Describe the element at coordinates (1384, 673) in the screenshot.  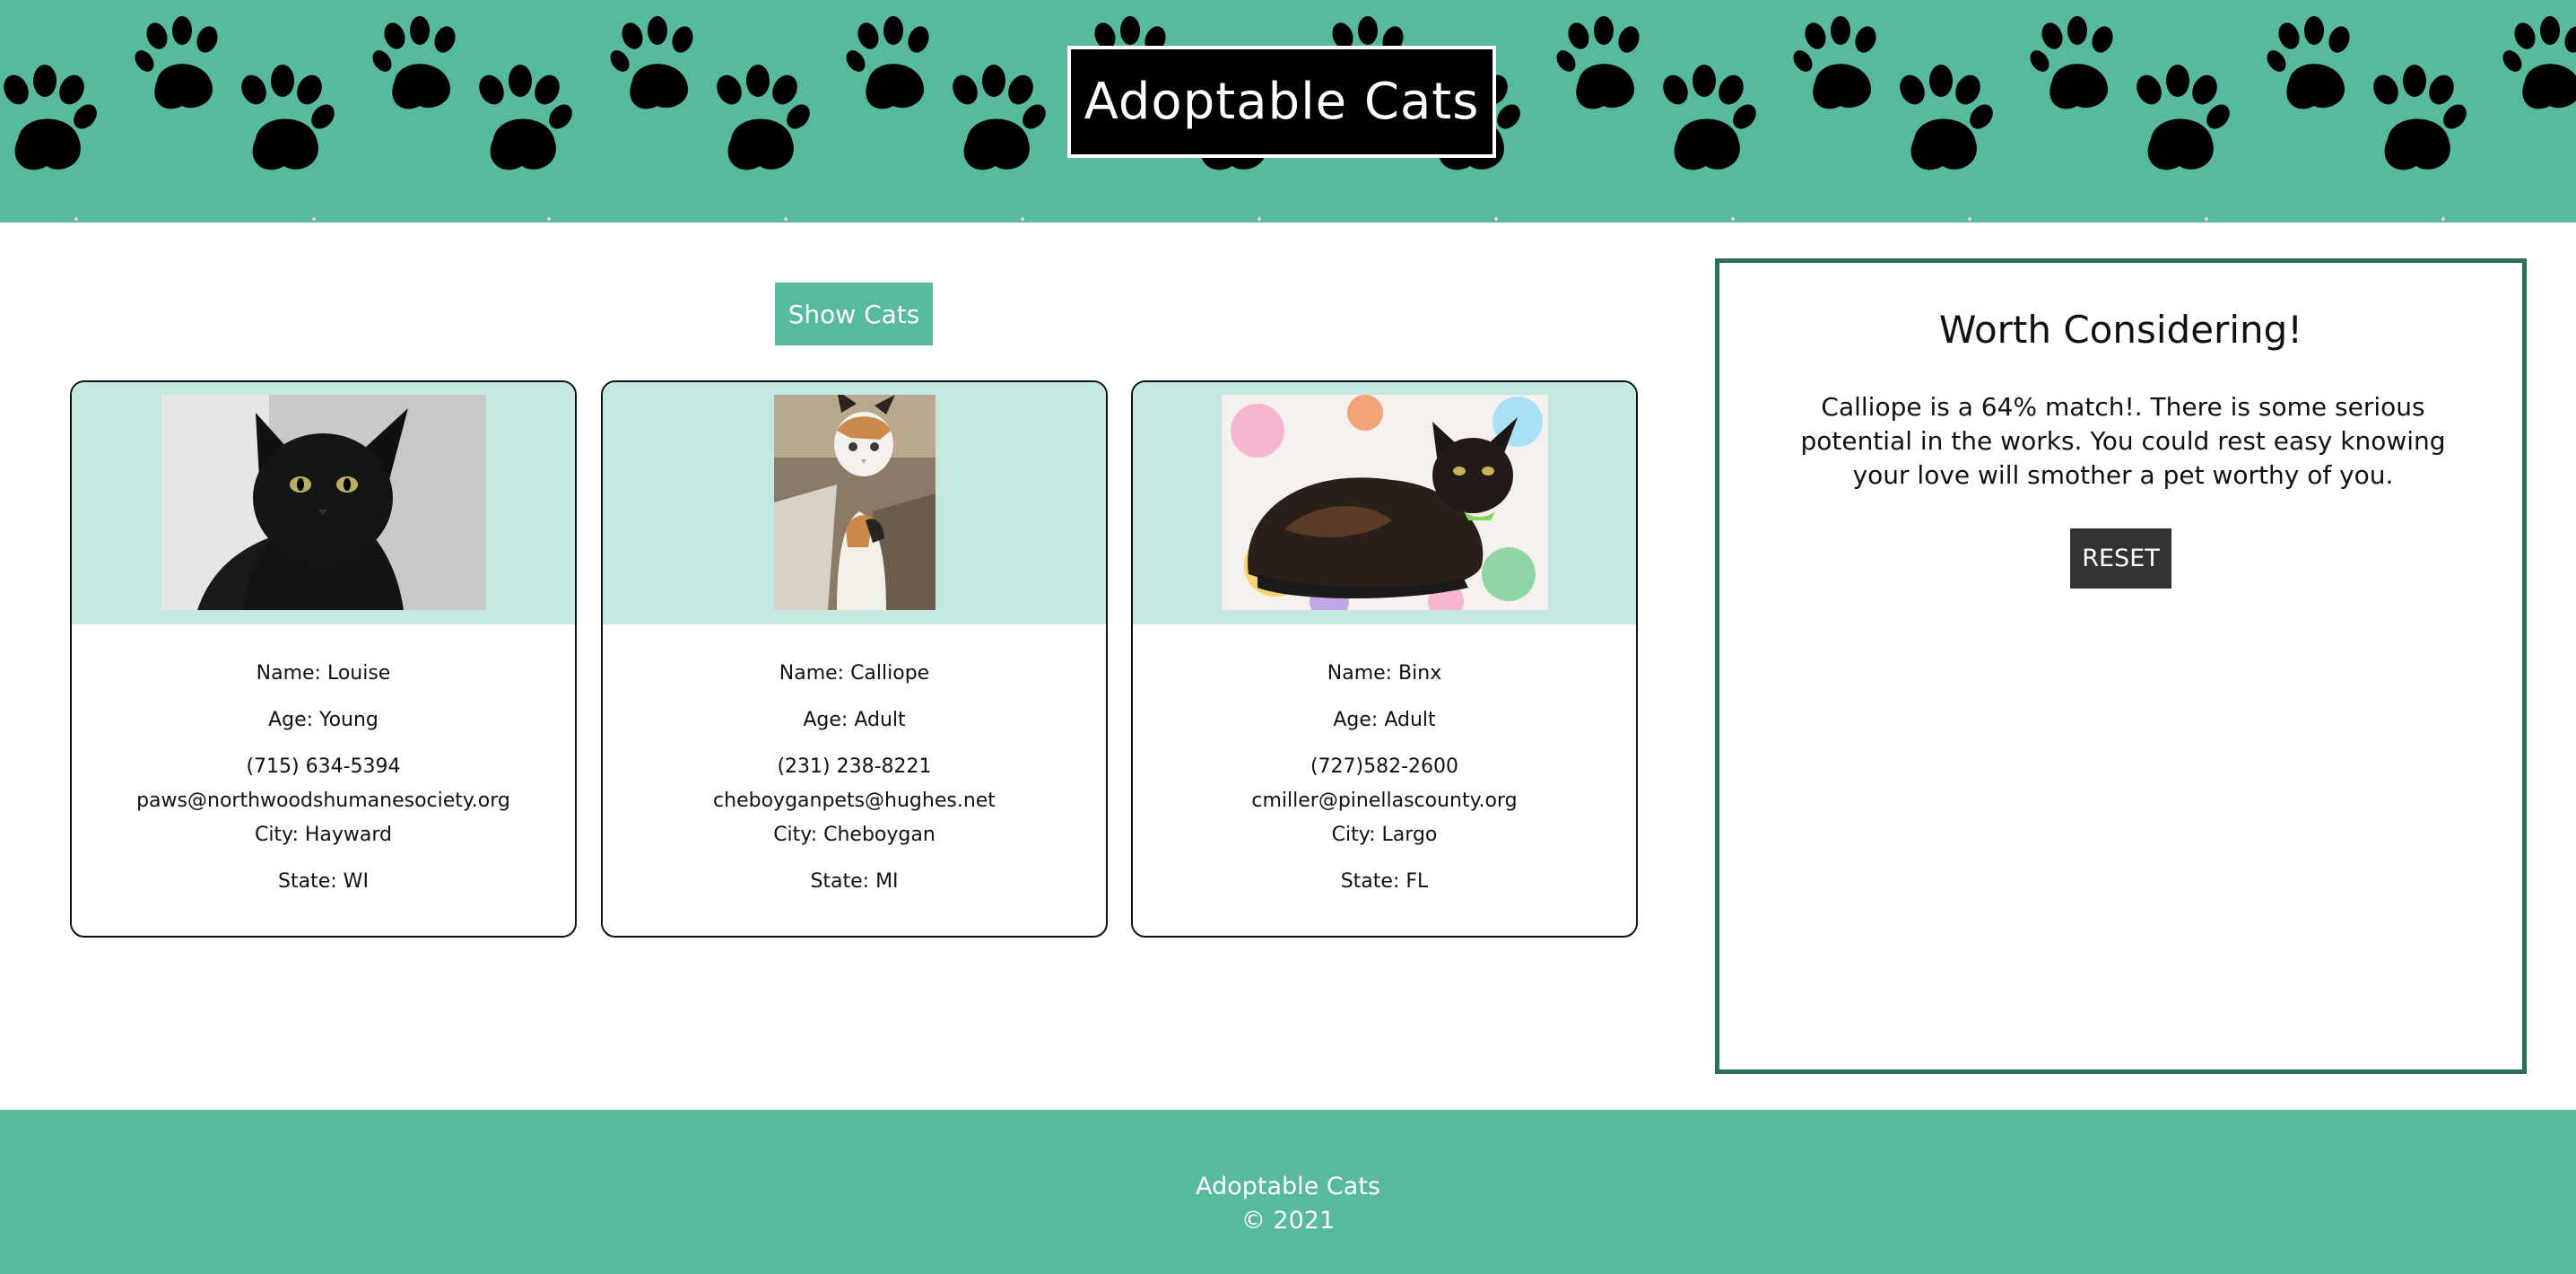
I see `cat-name: Name: Binx` at that location.